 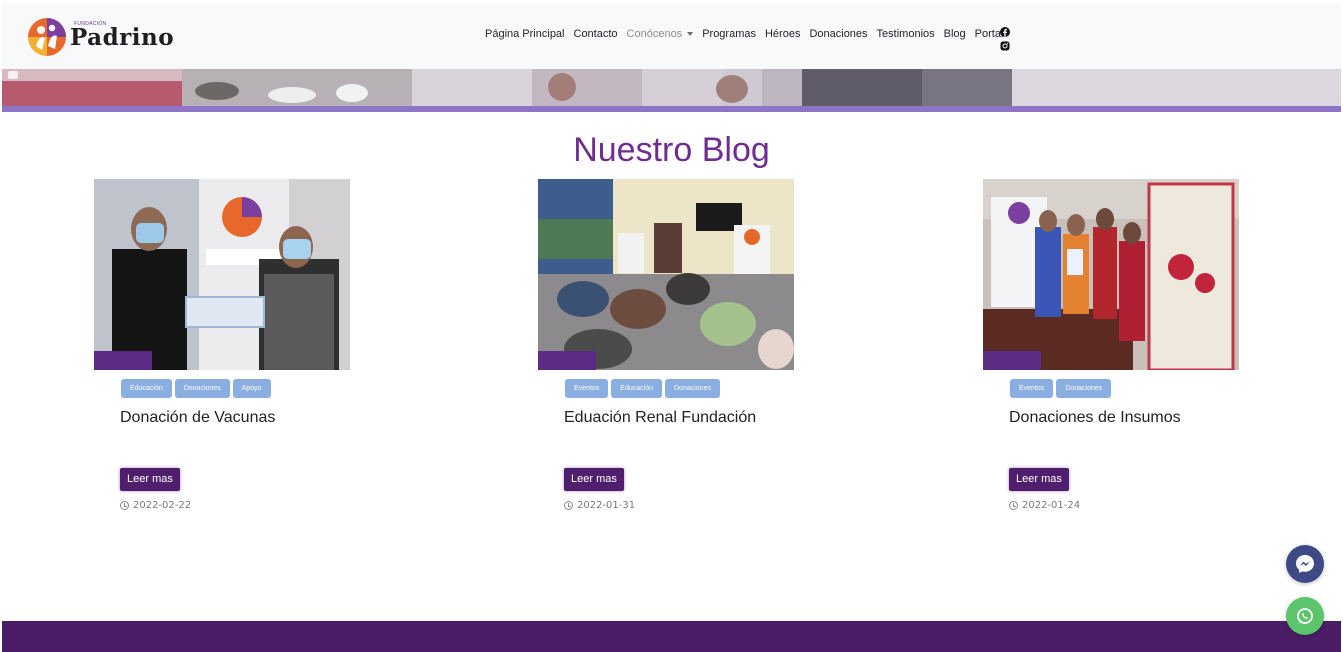 I want to click on blog-card-title: Donaciones de Insumos, so click(x=1095, y=418).